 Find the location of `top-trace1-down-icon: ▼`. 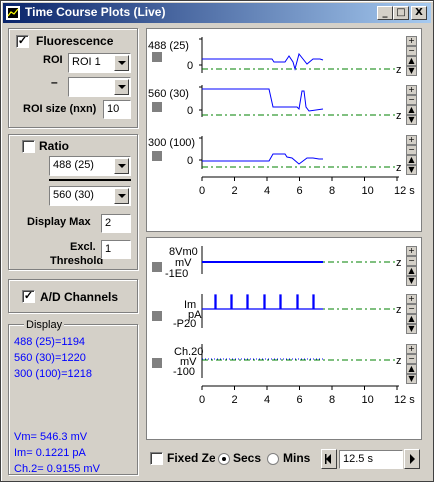

top-trace1-down-icon: ▼ is located at coordinates (411, 71).